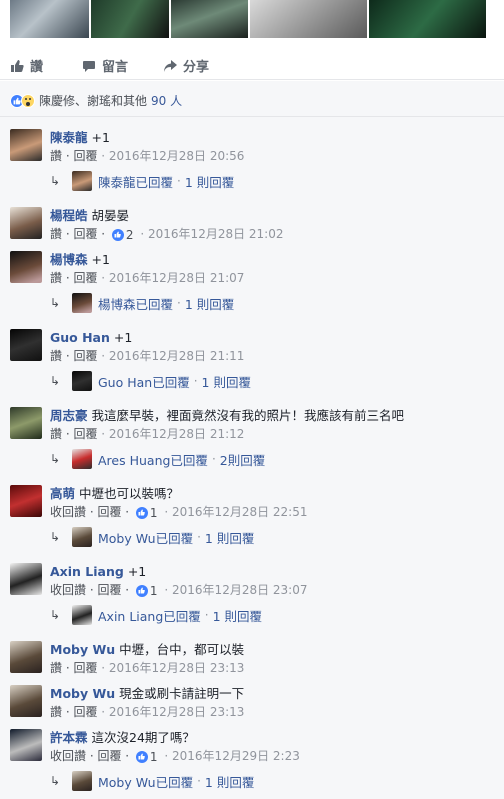  I want to click on comment-timestamp: 2016年12月28日 21:12, so click(176, 434).